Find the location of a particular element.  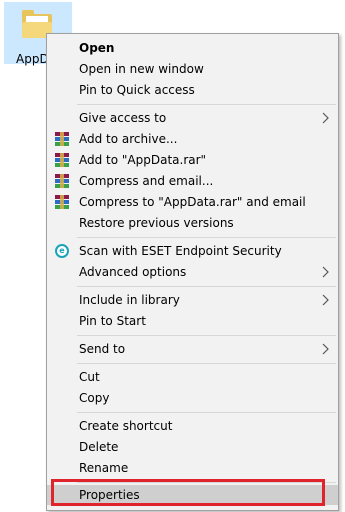

menu-item-label: Restore previous versions is located at coordinates (156, 223).